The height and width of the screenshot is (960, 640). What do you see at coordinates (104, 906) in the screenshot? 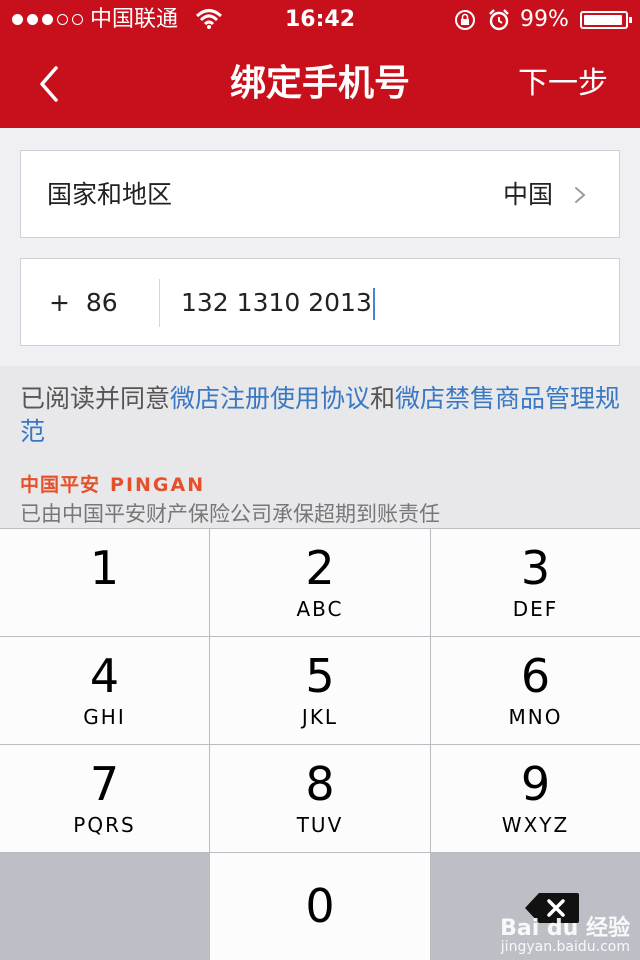
I see `blank-key` at bounding box center [104, 906].